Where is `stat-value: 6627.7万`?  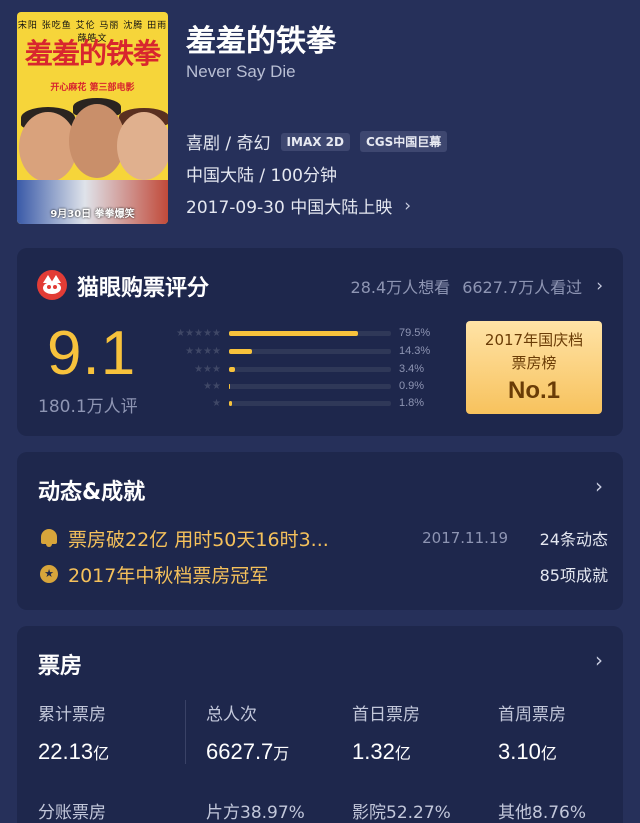 stat-value: 6627.7万 is located at coordinates (248, 751).